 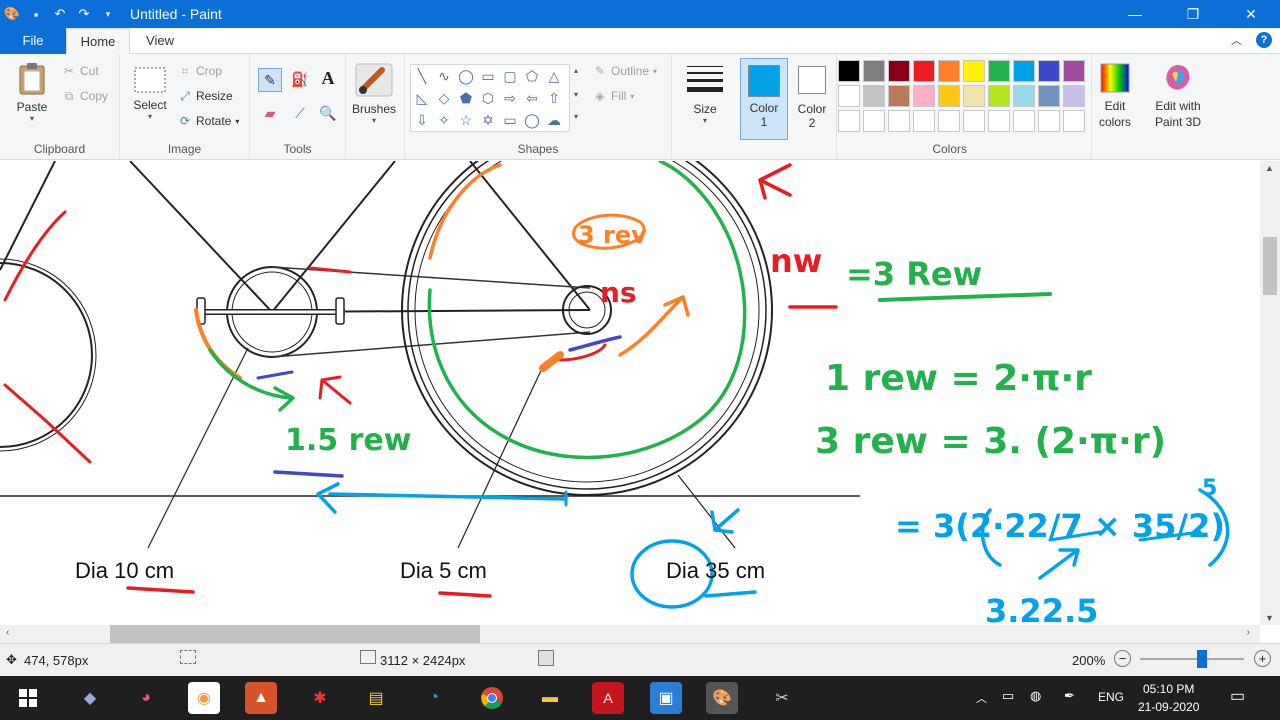 What do you see at coordinates (32, 118) in the screenshot?
I see `paste-dropdown-icon: ▾` at bounding box center [32, 118].